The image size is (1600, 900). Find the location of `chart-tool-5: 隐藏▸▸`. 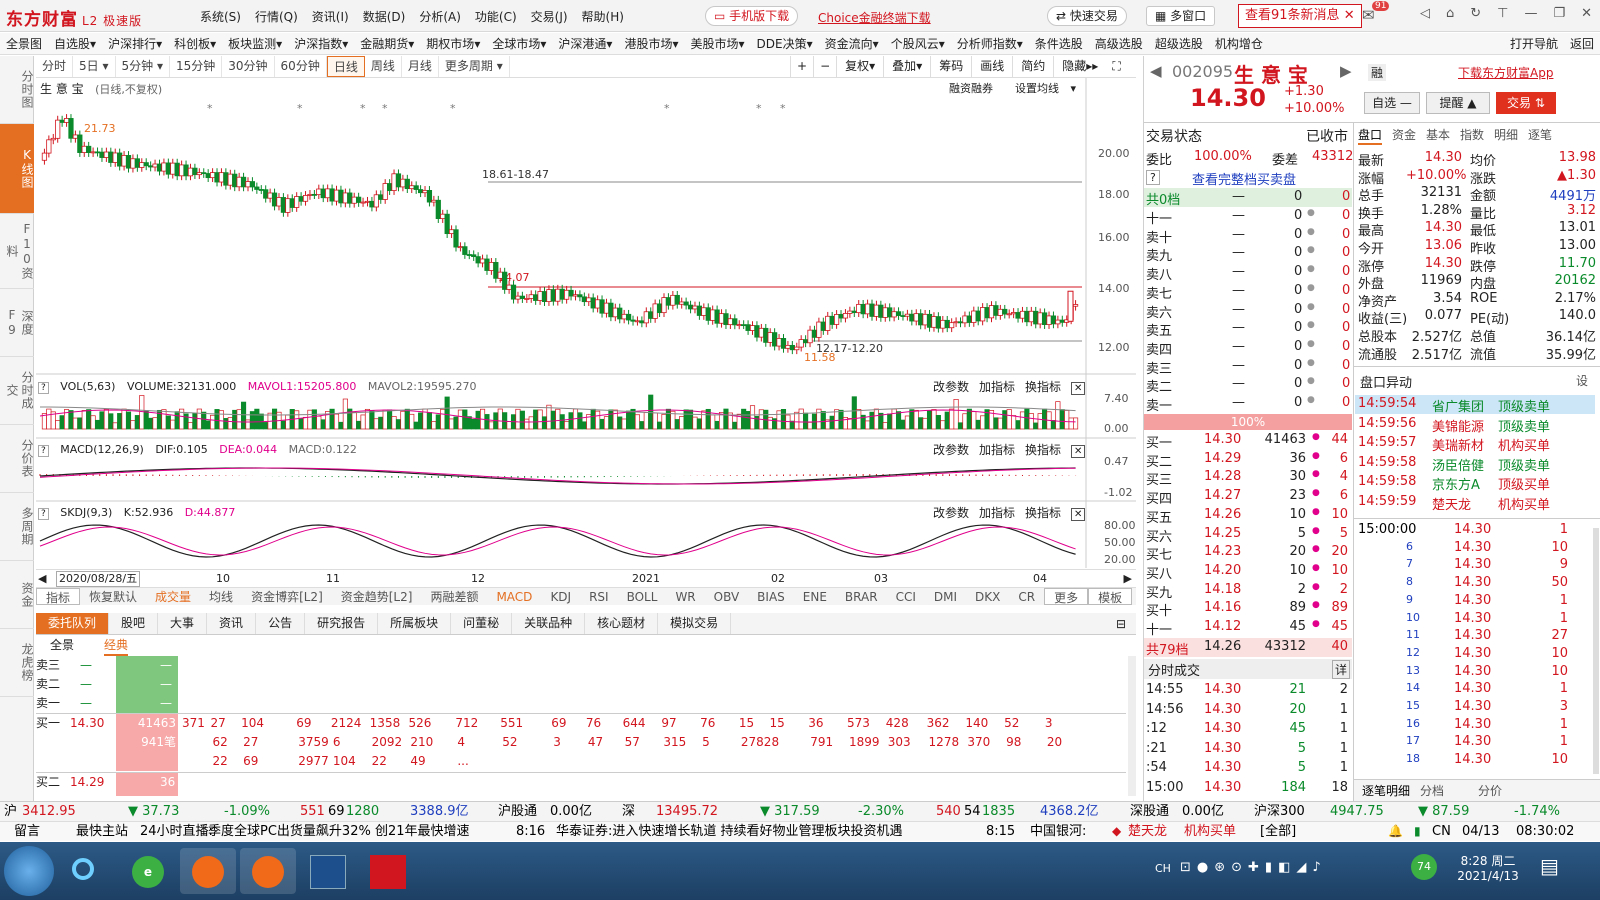

chart-tool-5: 隐藏▸▸ is located at coordinates (1079, 67).